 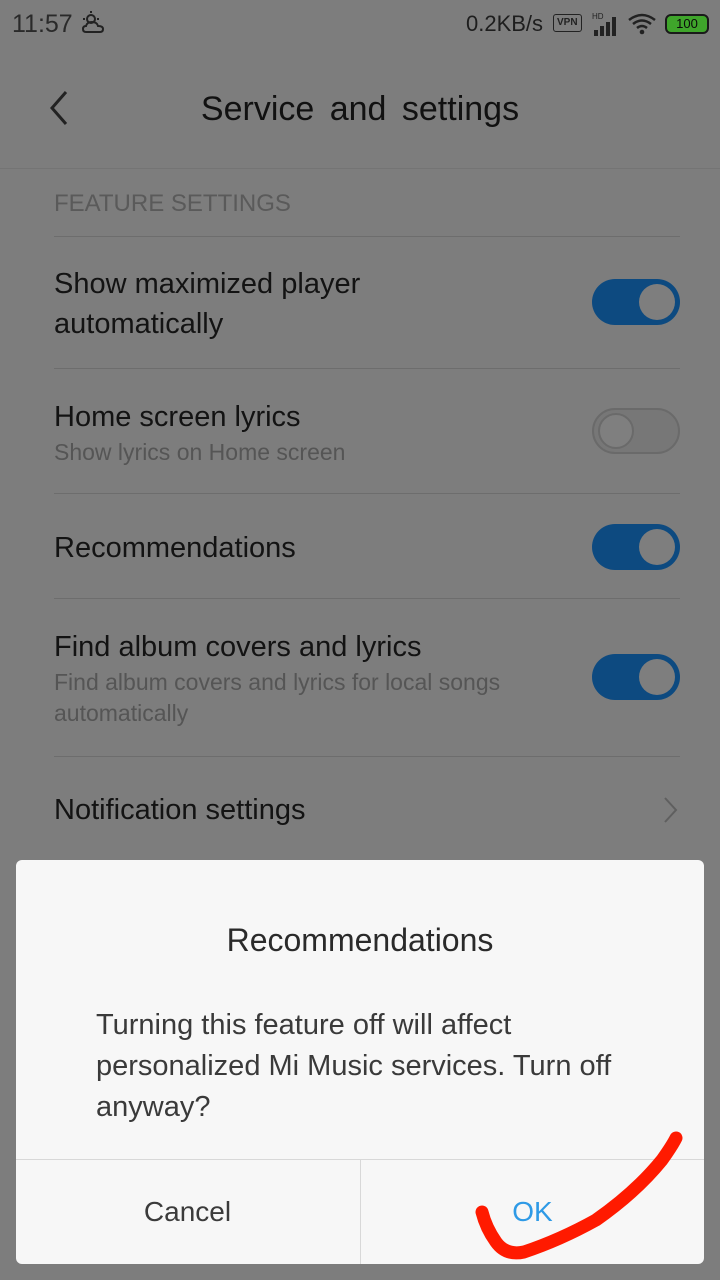 What do you see at coordinates (671, 810) in the screenshot?
I see `chevron-right-icon` at bounding box center [671, 810].